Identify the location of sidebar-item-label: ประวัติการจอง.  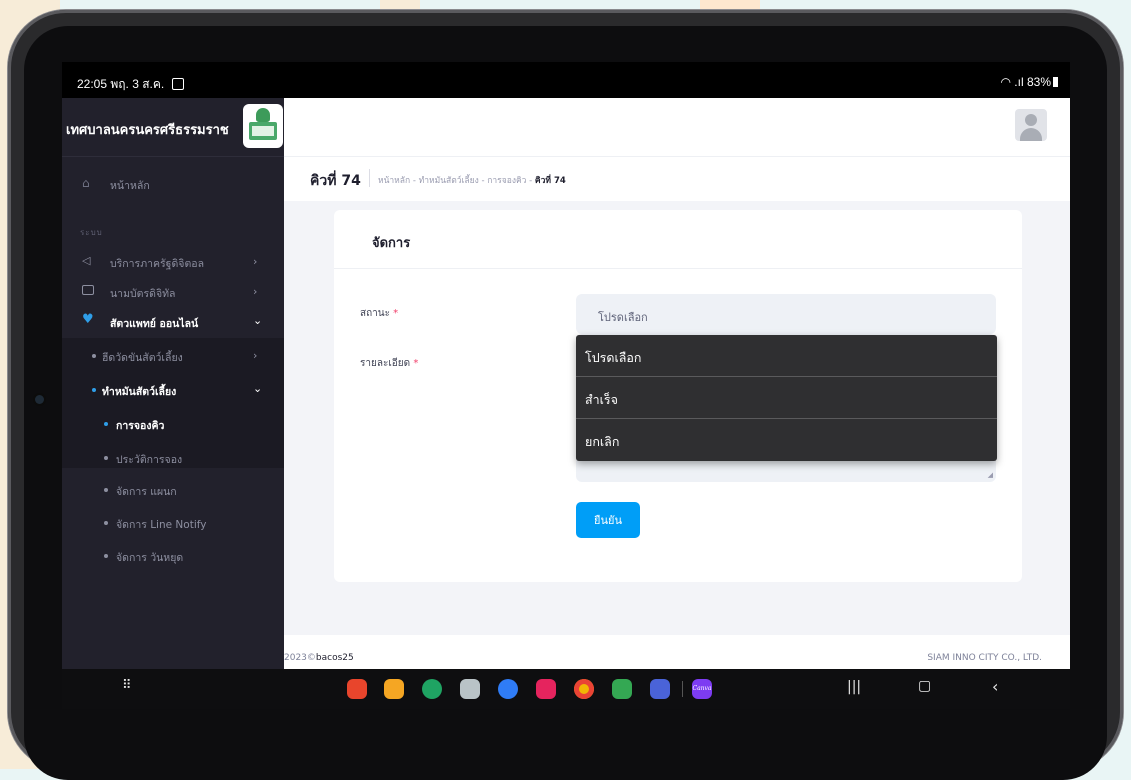
(149, 460).